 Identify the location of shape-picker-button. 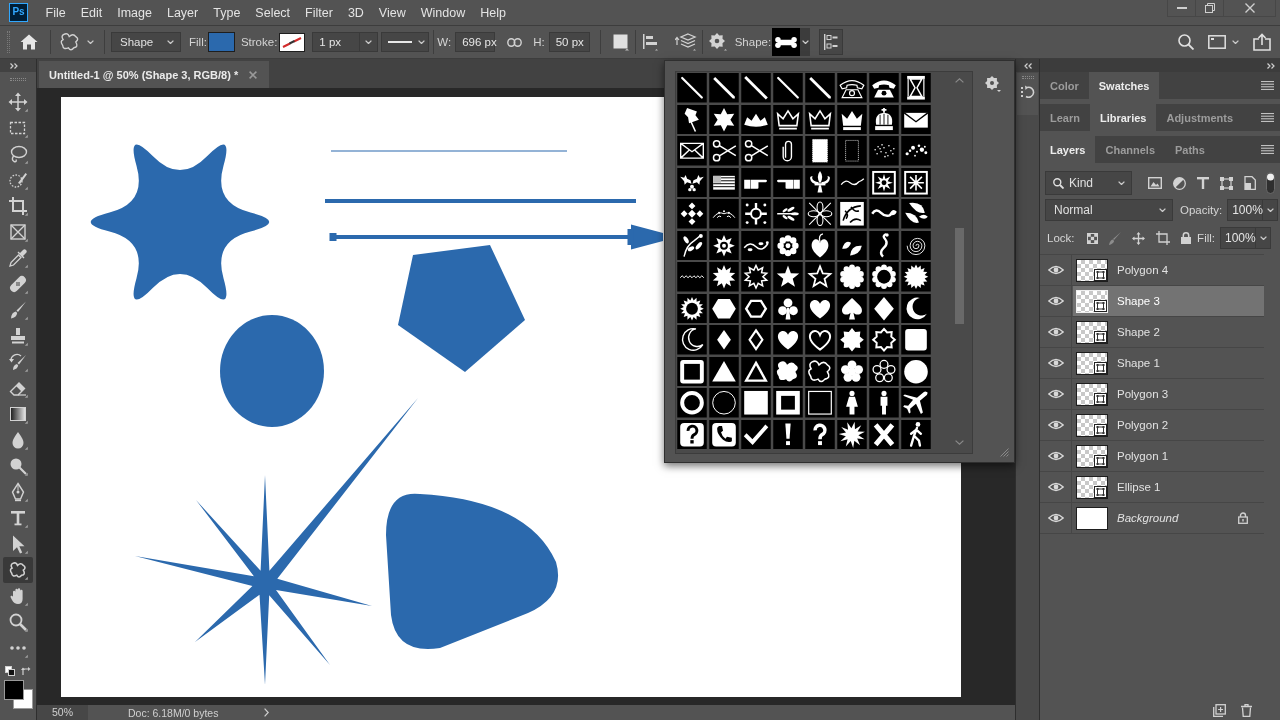
(786, 42).